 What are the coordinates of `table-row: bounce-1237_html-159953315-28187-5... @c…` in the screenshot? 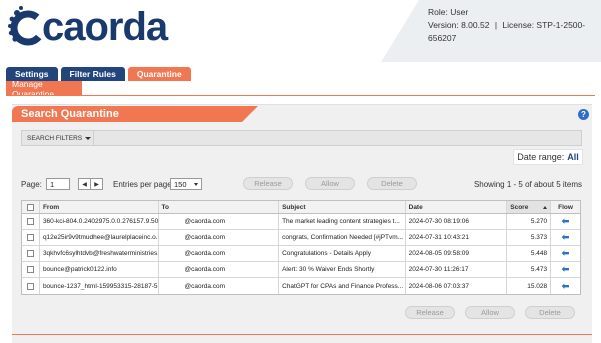 It's located at (301, 286).